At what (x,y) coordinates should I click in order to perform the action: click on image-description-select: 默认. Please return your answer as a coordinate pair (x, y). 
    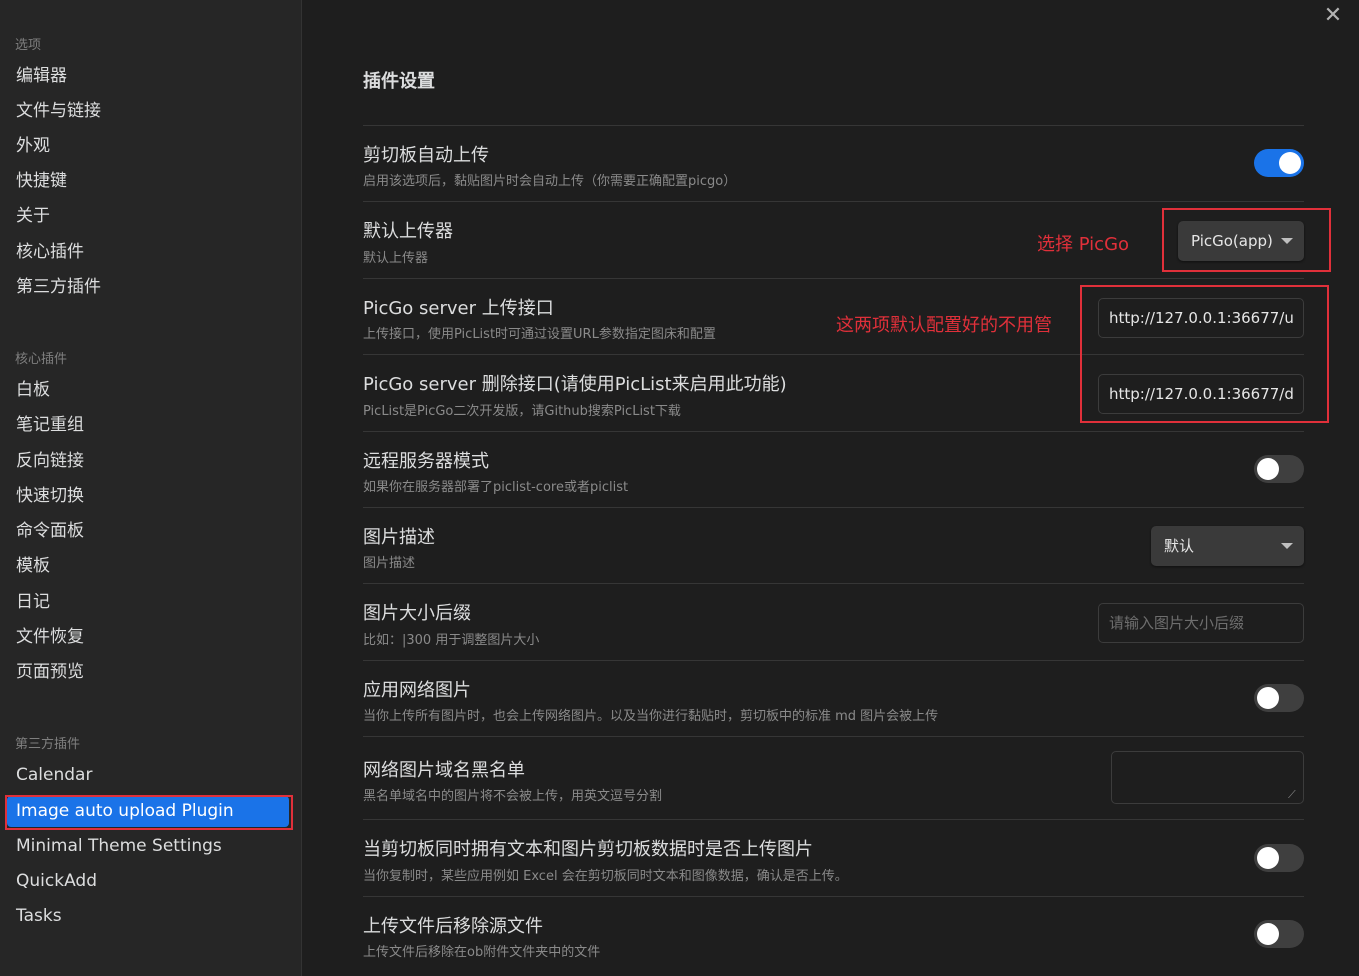
    Looking at the image, I should click on (1227, 546).